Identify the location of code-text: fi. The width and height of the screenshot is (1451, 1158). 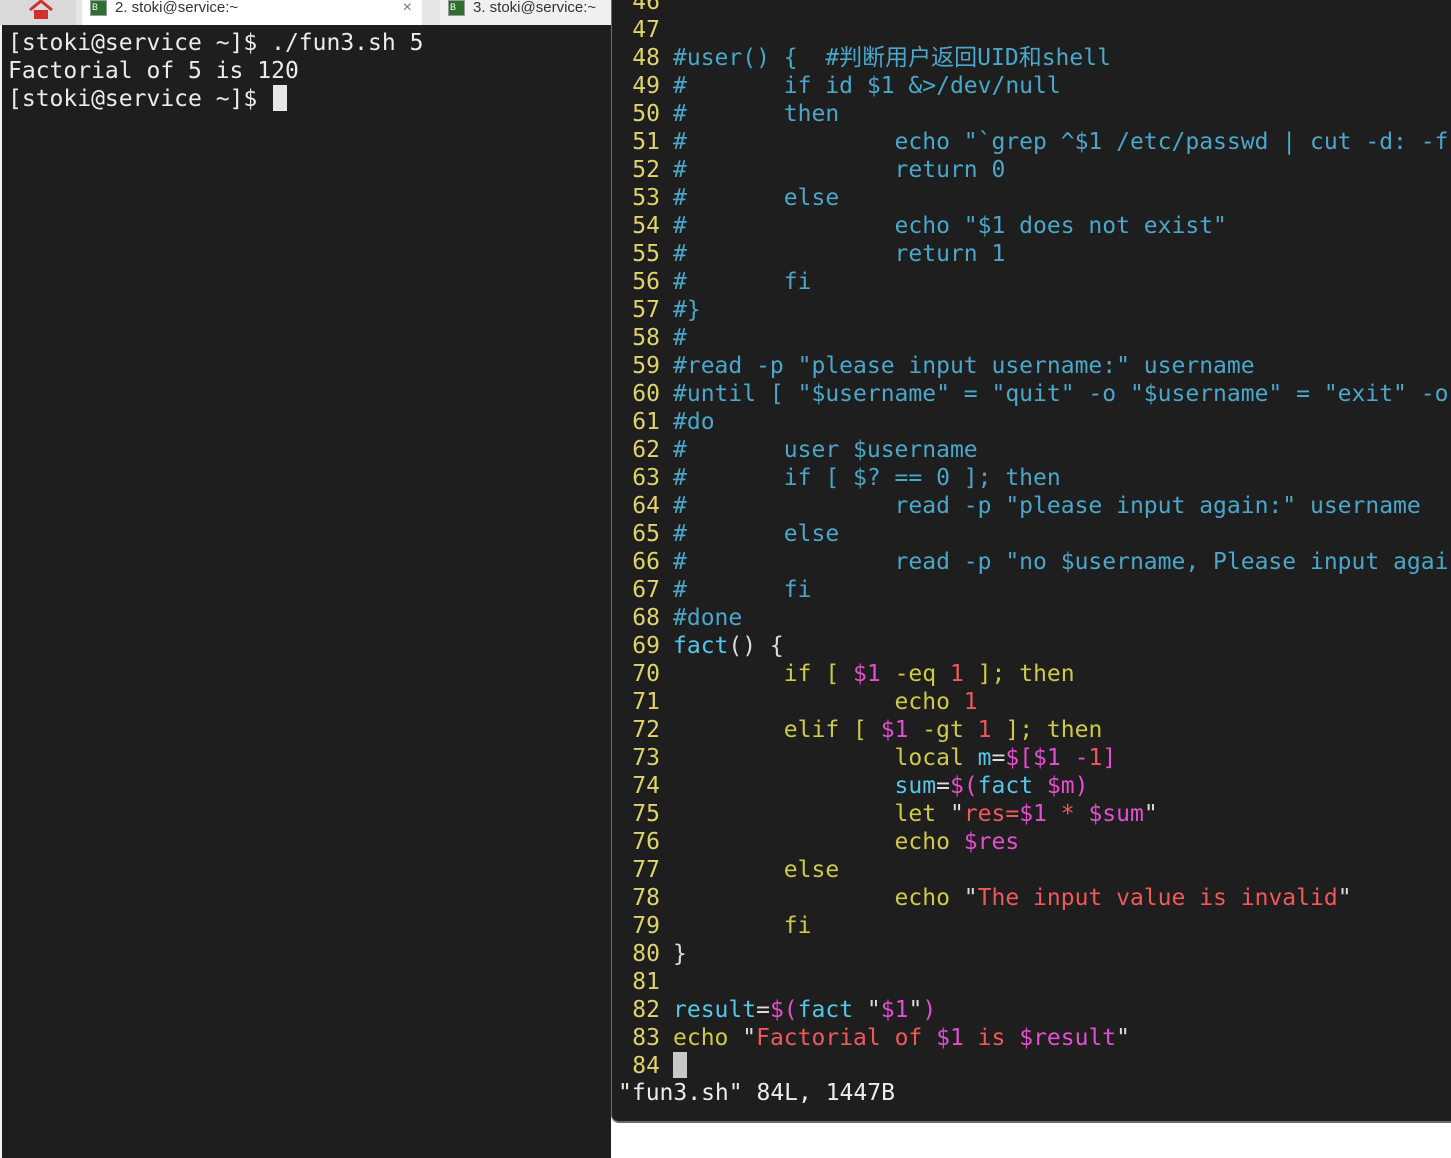
(742, 926).